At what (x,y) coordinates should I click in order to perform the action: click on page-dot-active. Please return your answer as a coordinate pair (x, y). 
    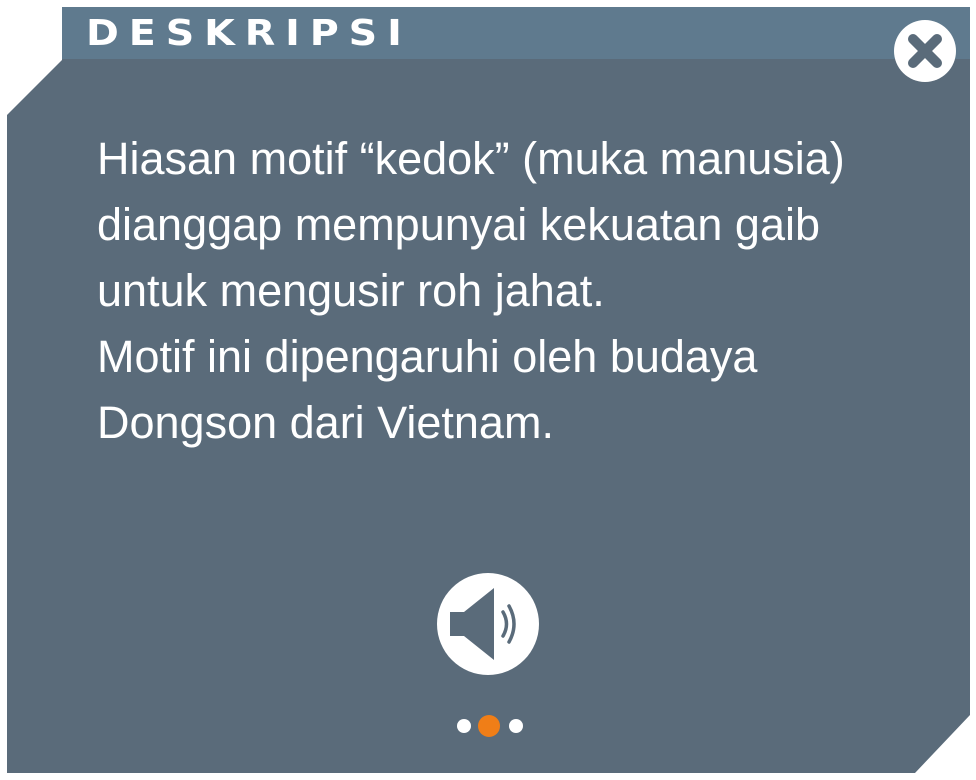
    Looking at the image, I should click on (489, 726).